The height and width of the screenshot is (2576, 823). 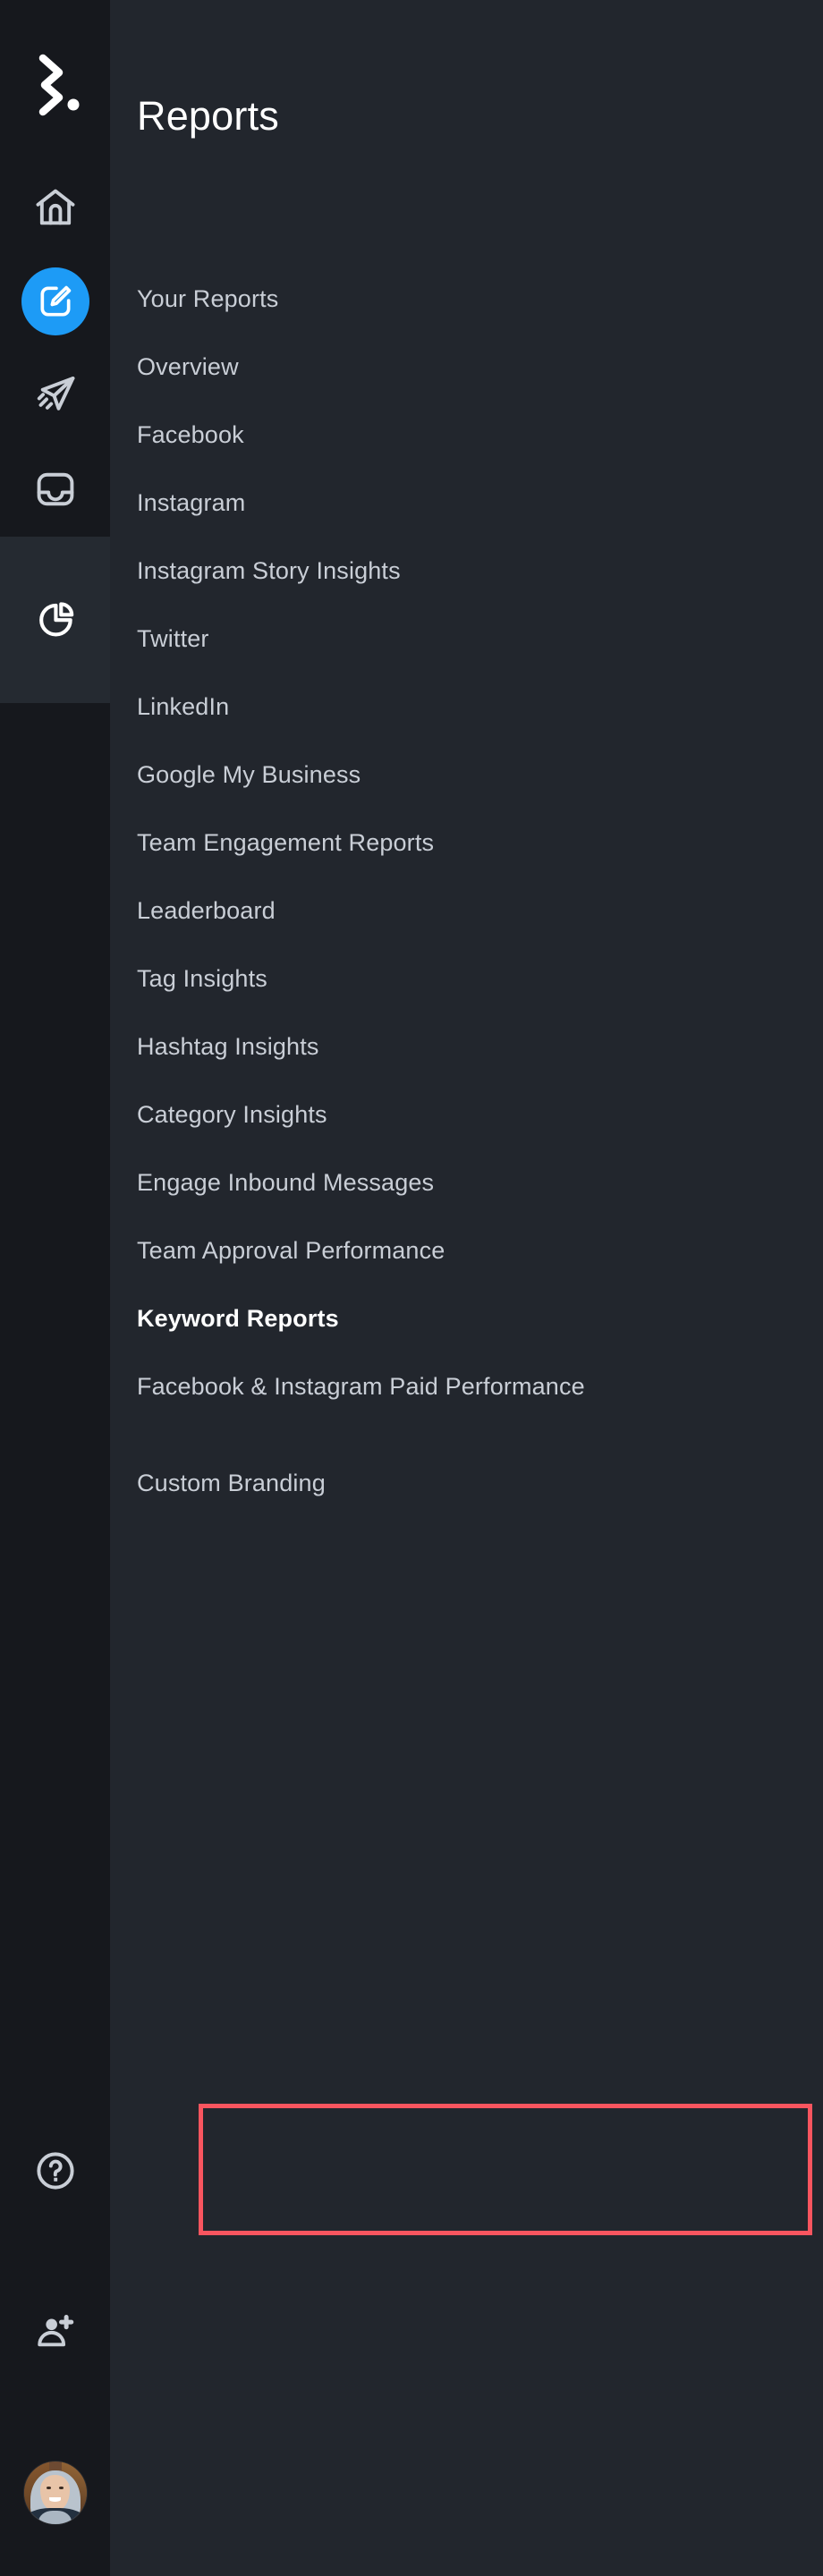 I want to click on sidebar-item-compose, so click(x=55, y=301).